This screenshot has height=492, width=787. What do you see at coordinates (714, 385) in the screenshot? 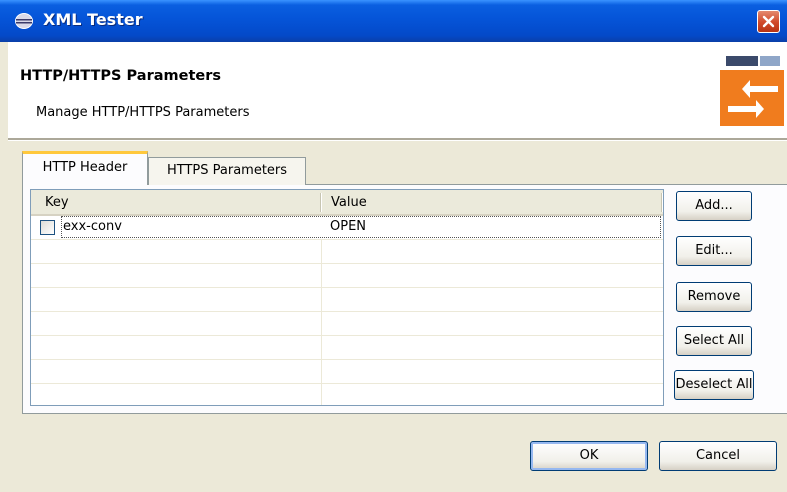
I see `deselect-all-button: Deselect All` at bounding box center [714, 385].